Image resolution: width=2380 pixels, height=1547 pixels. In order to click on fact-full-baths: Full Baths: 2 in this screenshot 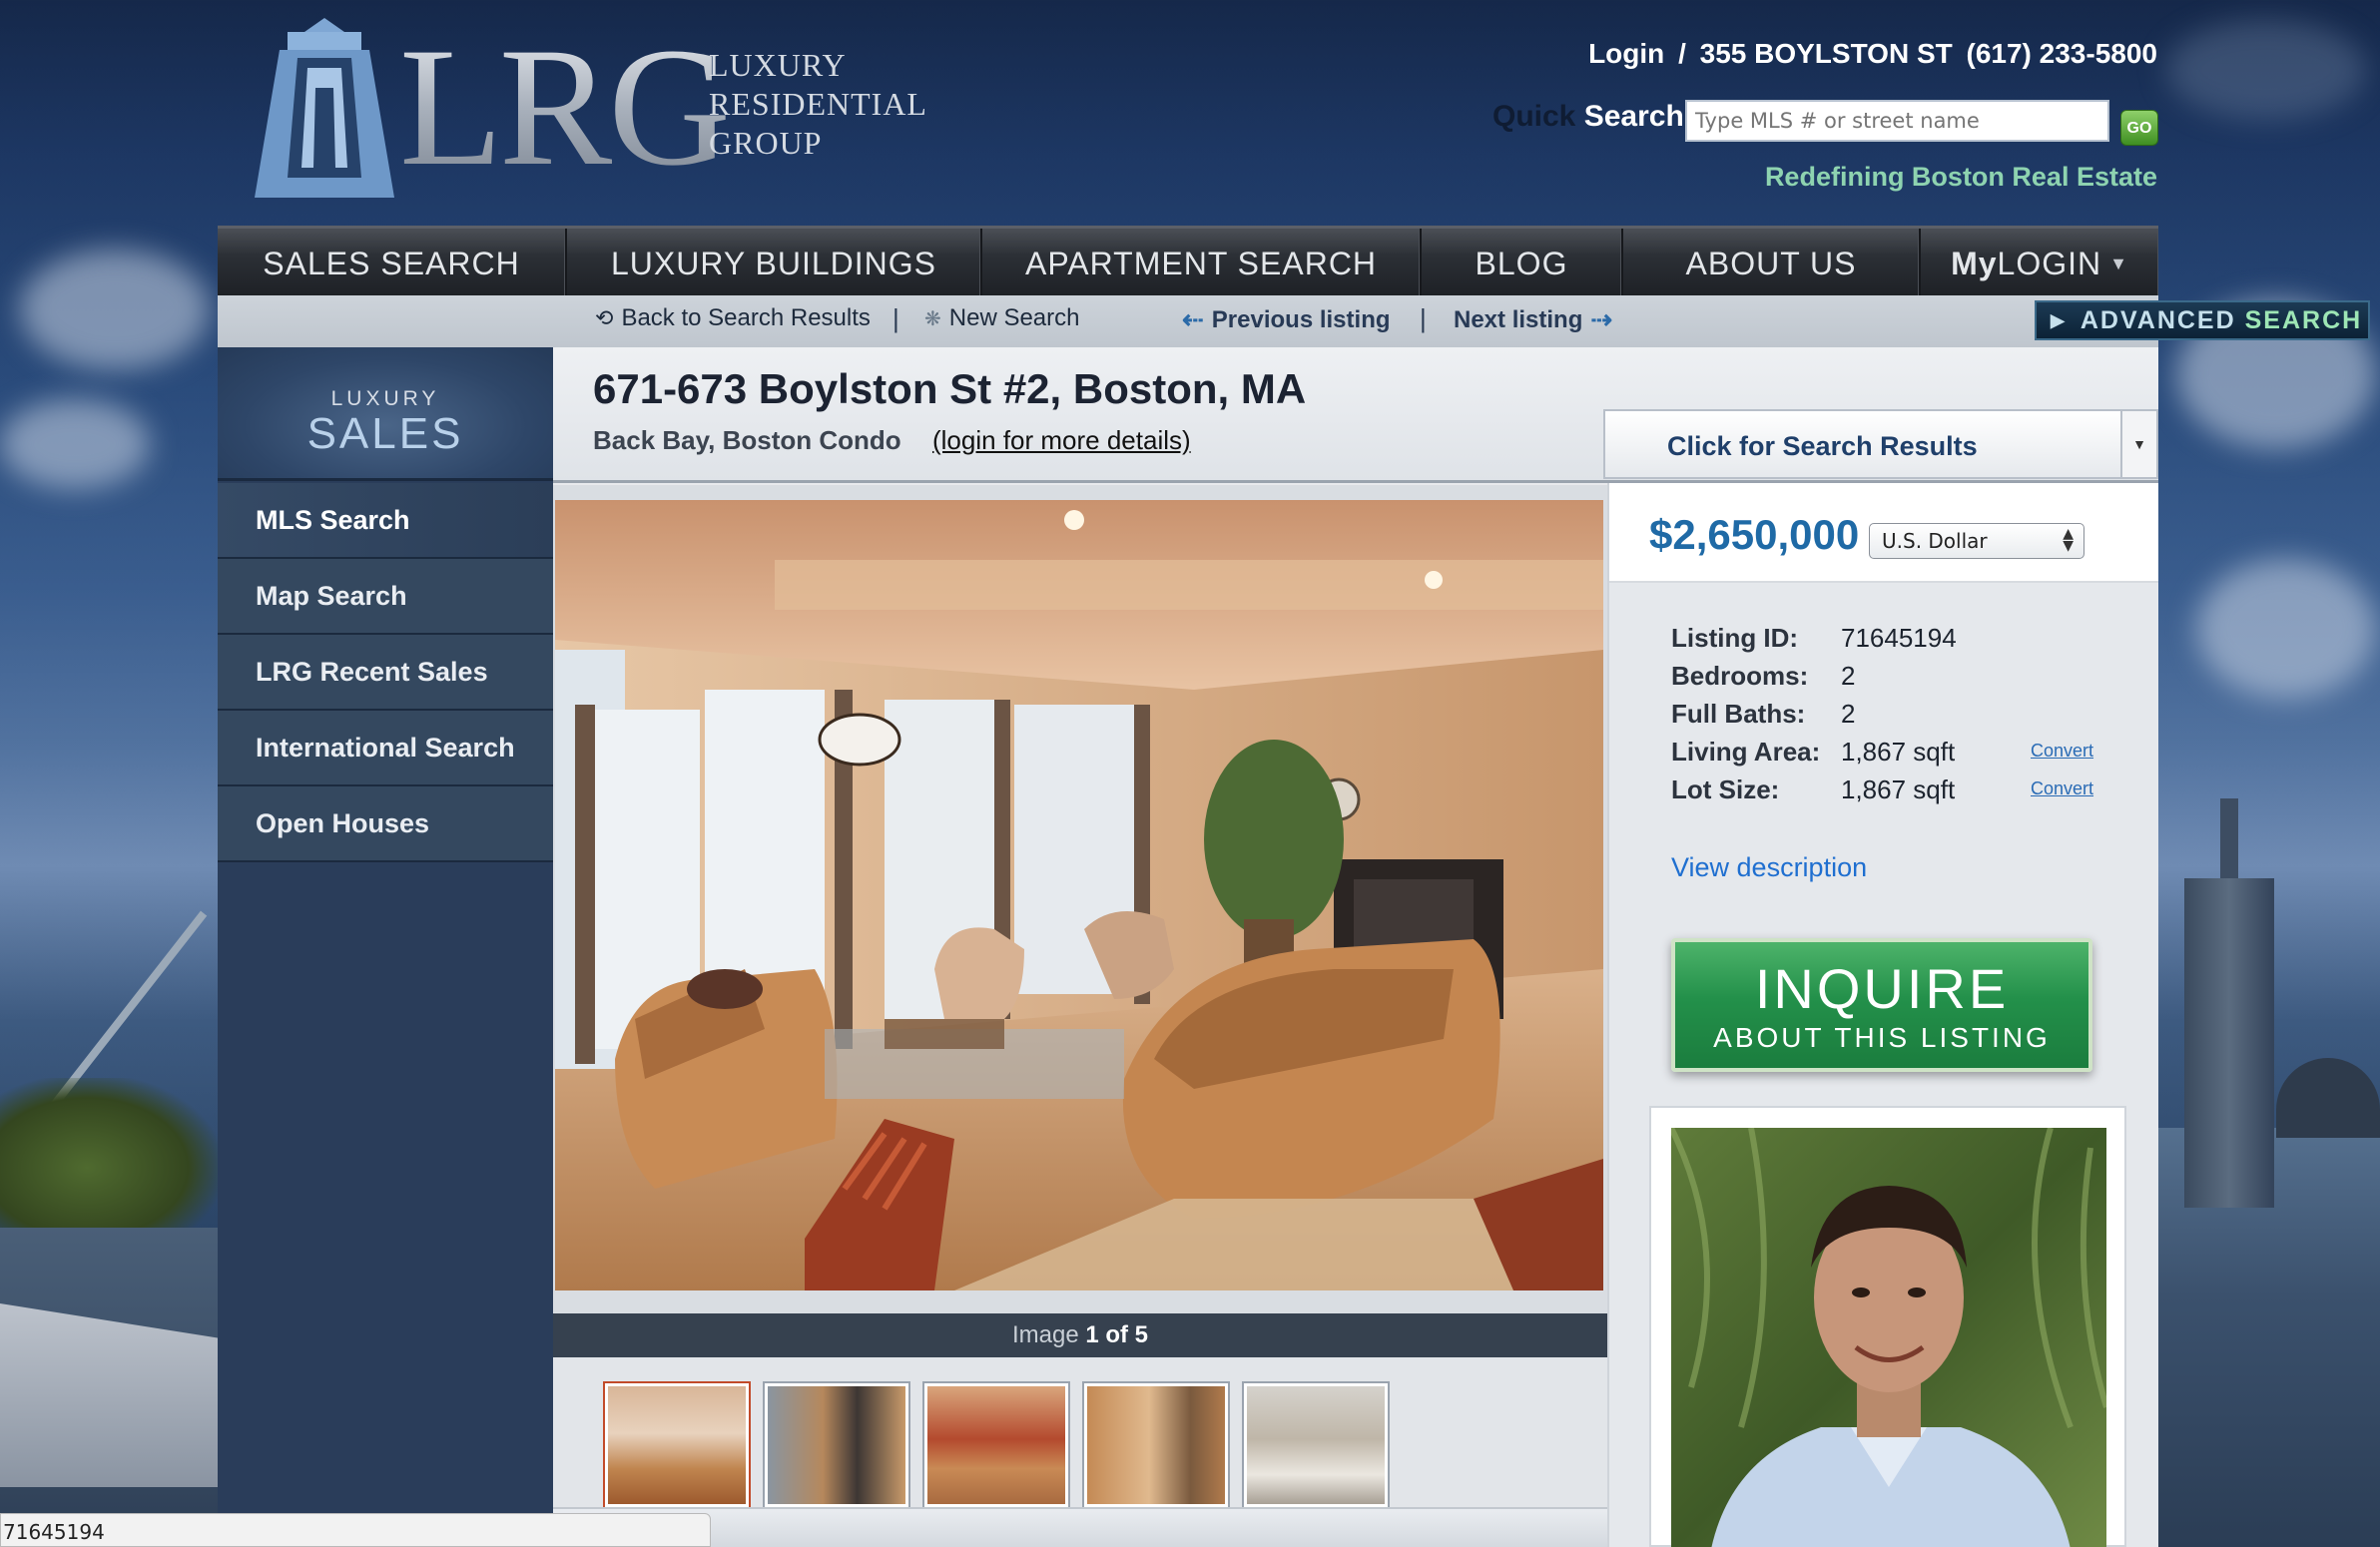, I will do `click(1890, 718)`.